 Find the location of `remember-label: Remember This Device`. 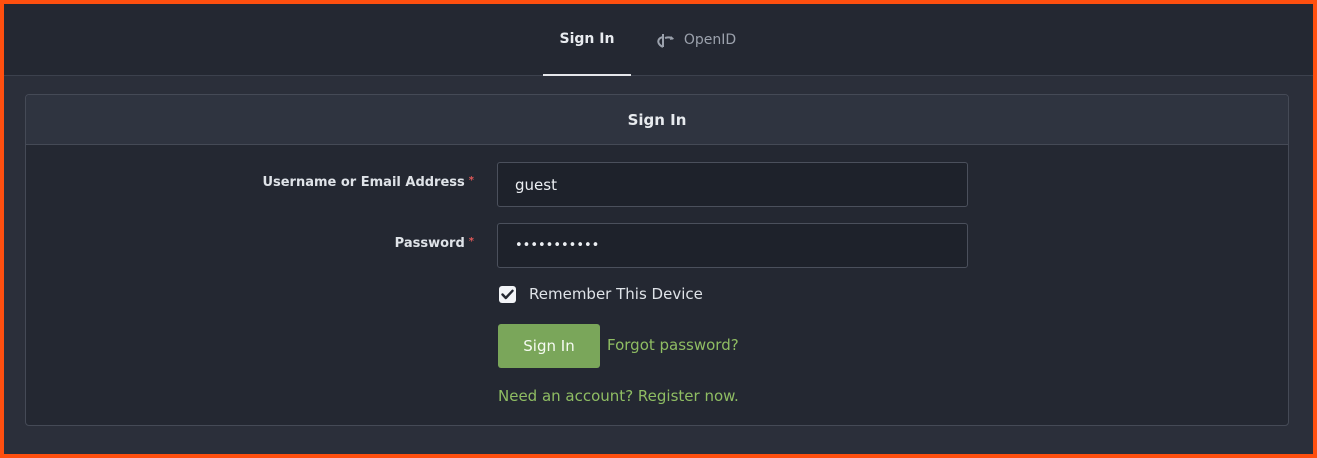

remember-label: Remember This Device is located at coordinates (616, 294).